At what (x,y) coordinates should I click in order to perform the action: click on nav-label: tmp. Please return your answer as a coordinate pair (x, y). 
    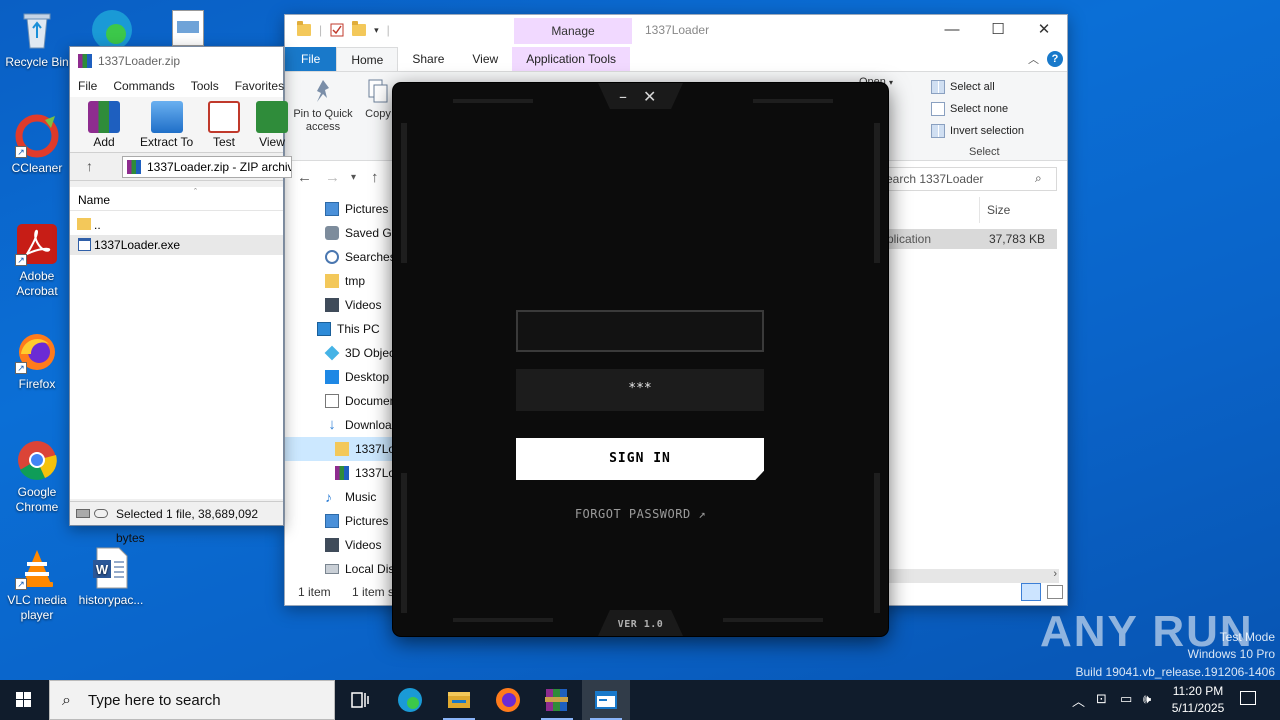
    Looking at the image, I should click on (355, 281).